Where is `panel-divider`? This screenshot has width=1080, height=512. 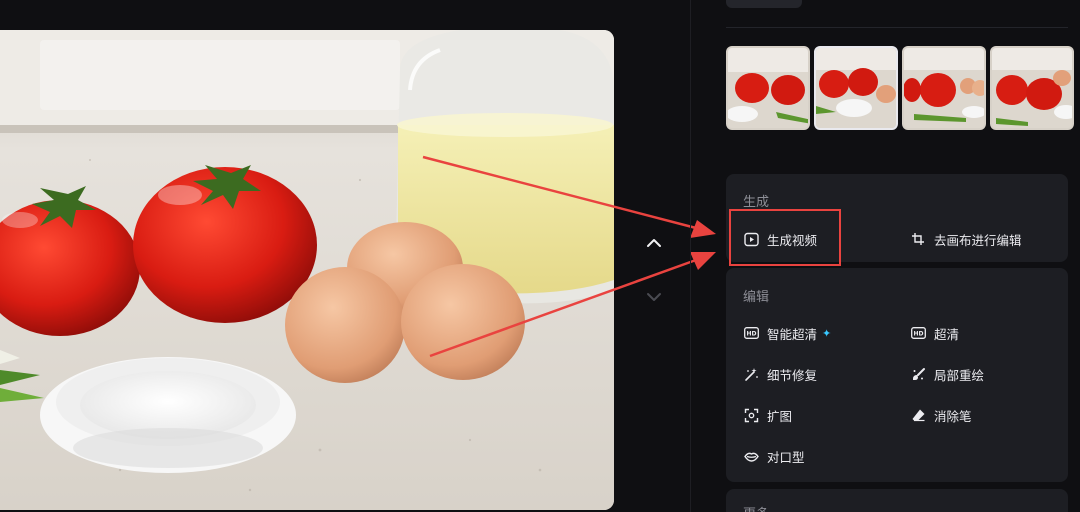 panel-divider is located at coordinates (690, 256).